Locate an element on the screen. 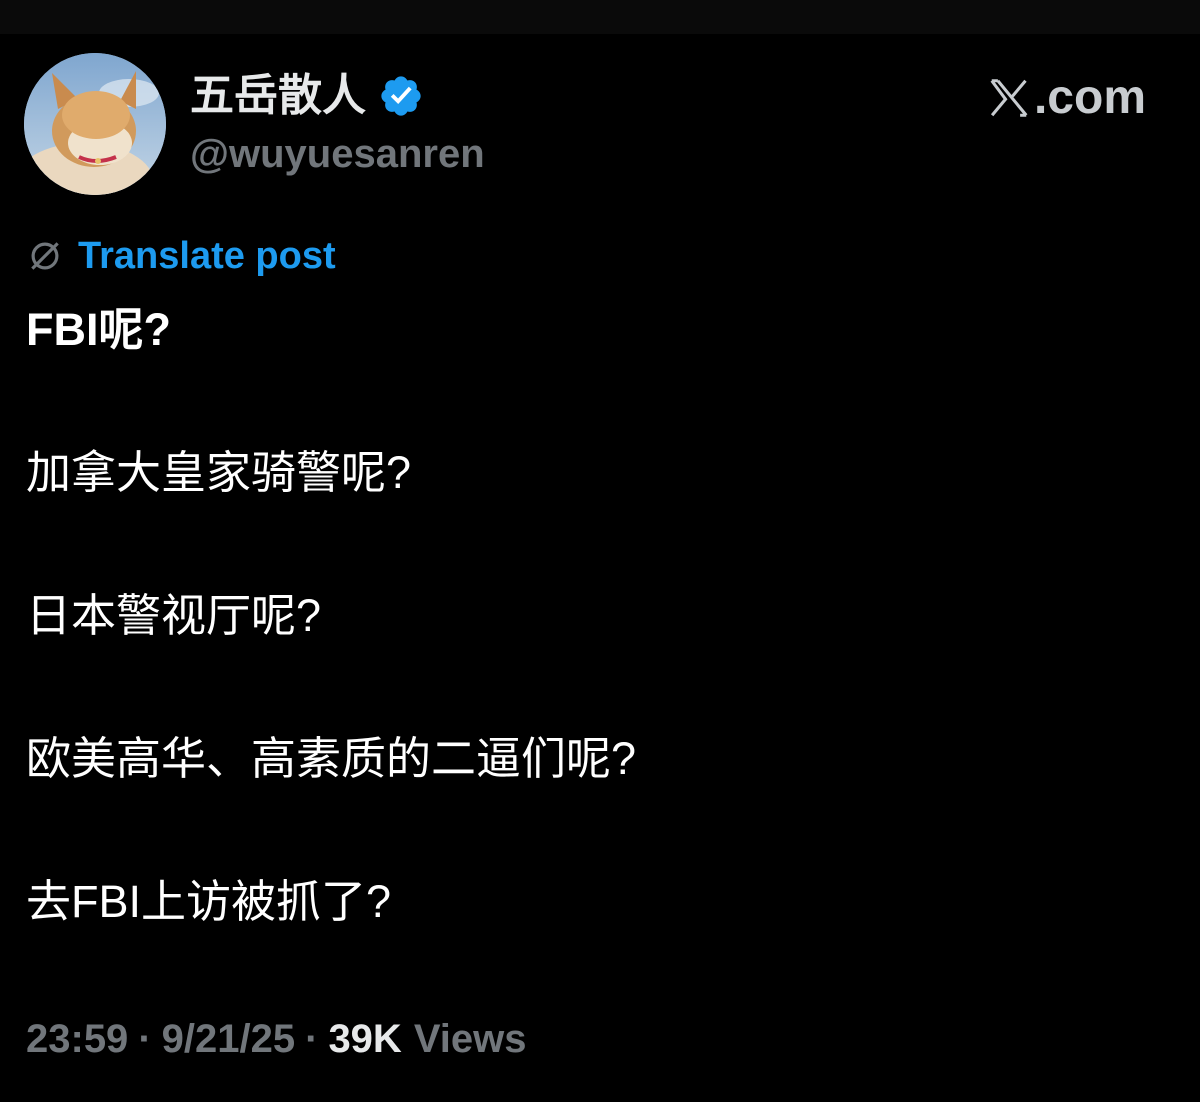 Image resolution: width=1200 pixels, height=1102 pixels. translate-post-label: Translate post is located at coordinates (207, 256).